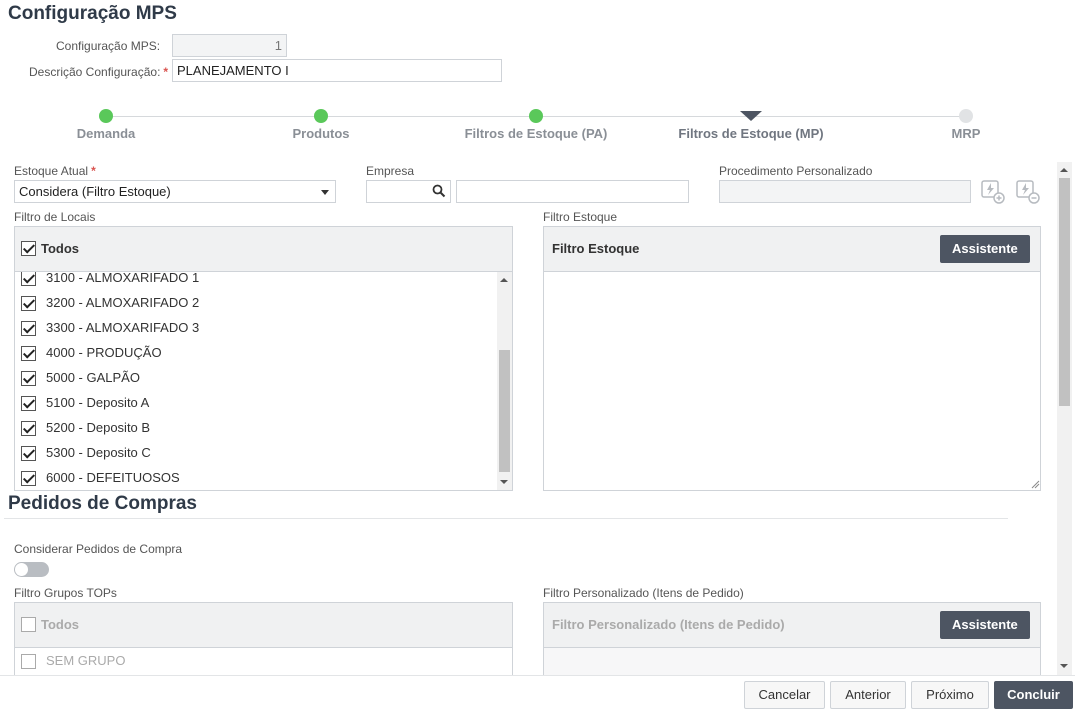  Describe the element at coordinates (750, 133) in the screenshot. I see `wizard-step-filtros-mp: Filtros de Estoque (MP)` at that location.